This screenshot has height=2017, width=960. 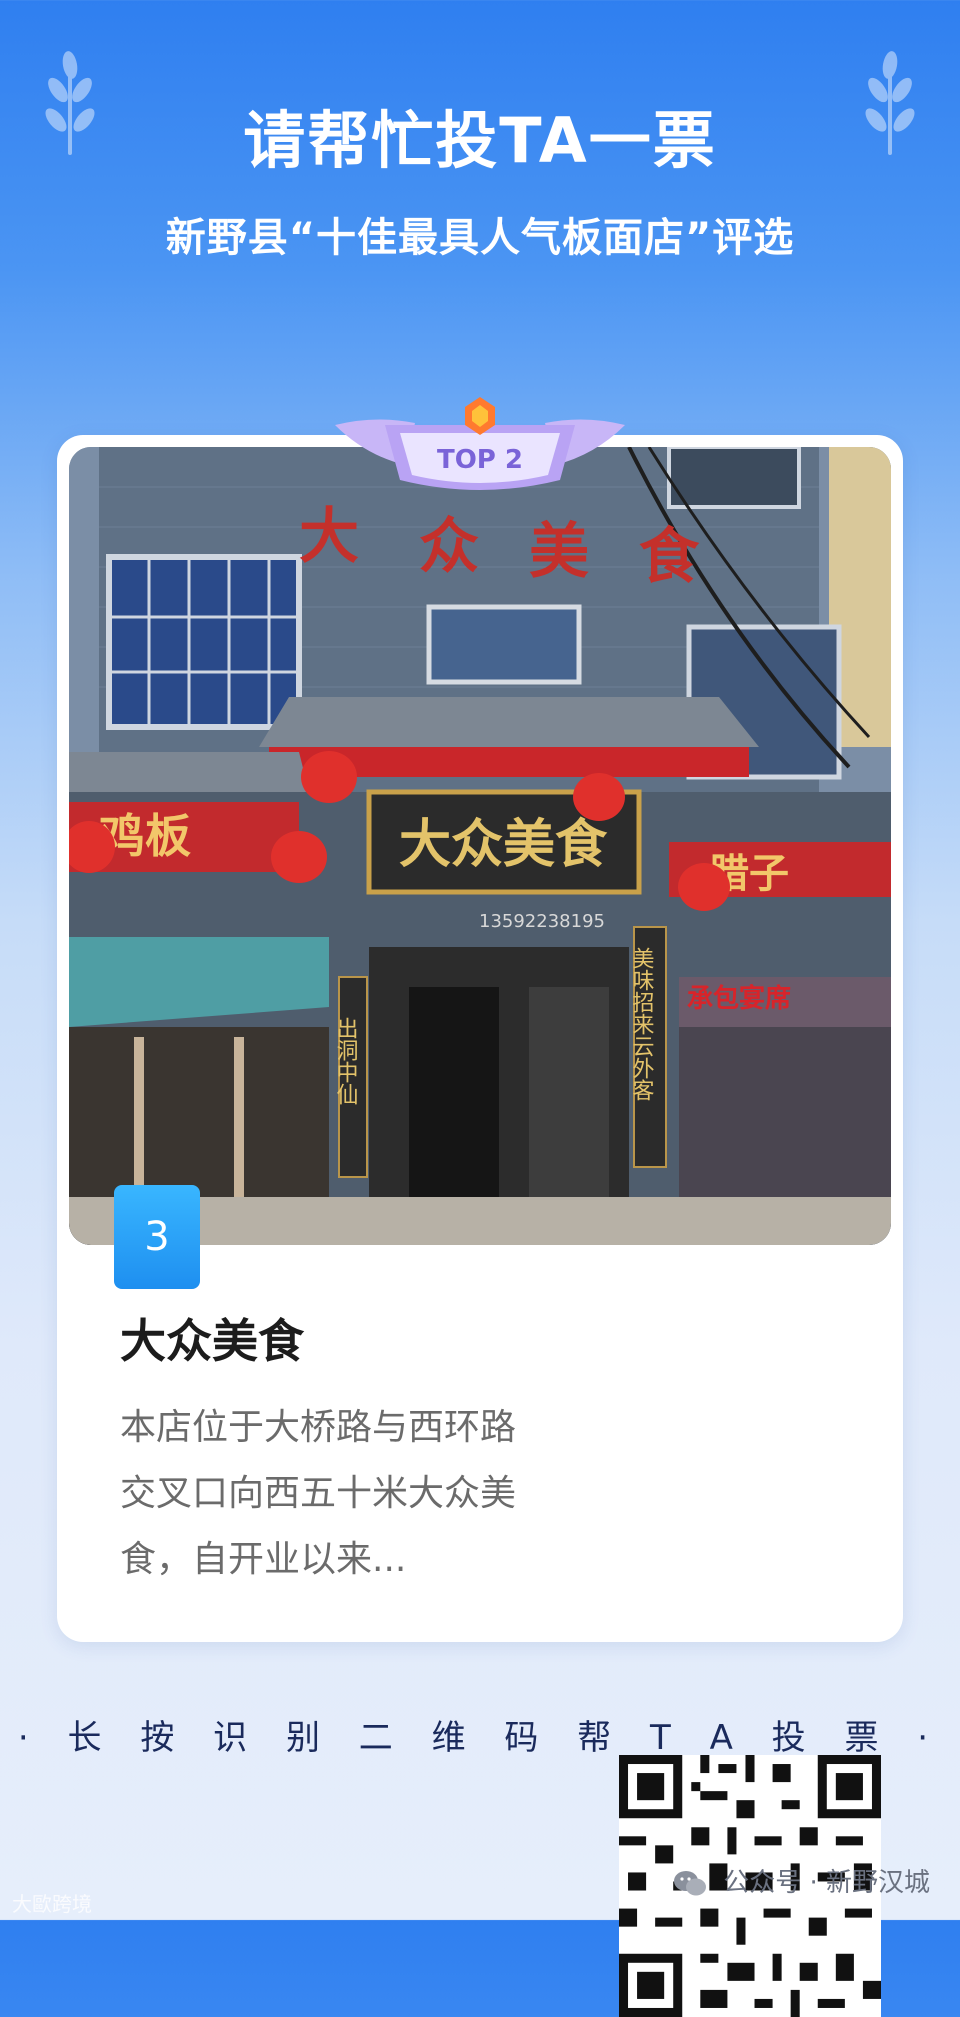 What do you see at coordinates (449, 547) in the screenshot?
I see `svg-text: 众` at bounding box center [449, 547].